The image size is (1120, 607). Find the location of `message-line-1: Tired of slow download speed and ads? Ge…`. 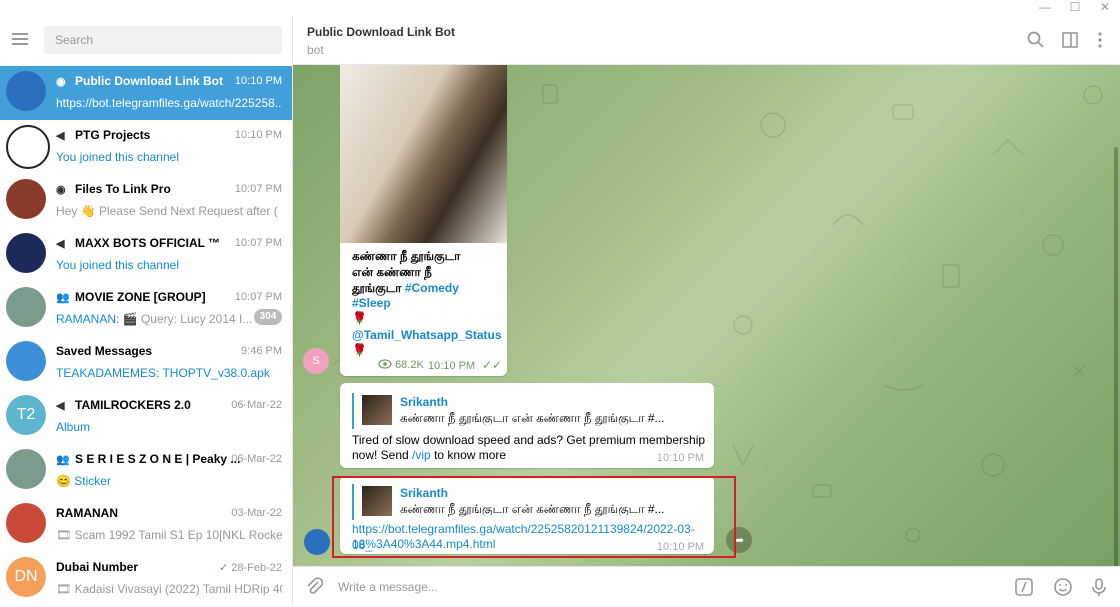

message-line-1: Tired of slow download speed and ads? Ge… is located at coordinates (529, 440).